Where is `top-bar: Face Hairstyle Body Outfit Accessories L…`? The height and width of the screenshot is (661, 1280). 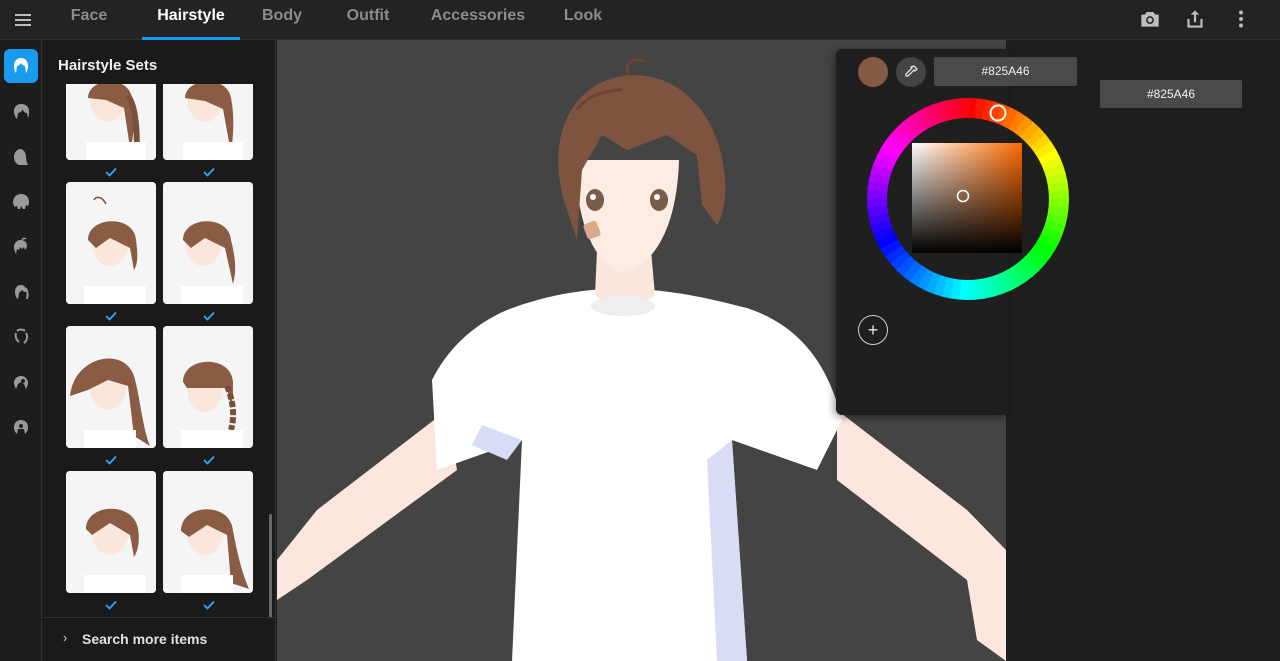 top-bar: Face Hairstyle Body Outfit Accessories L… is located at coordinates (640, 20).